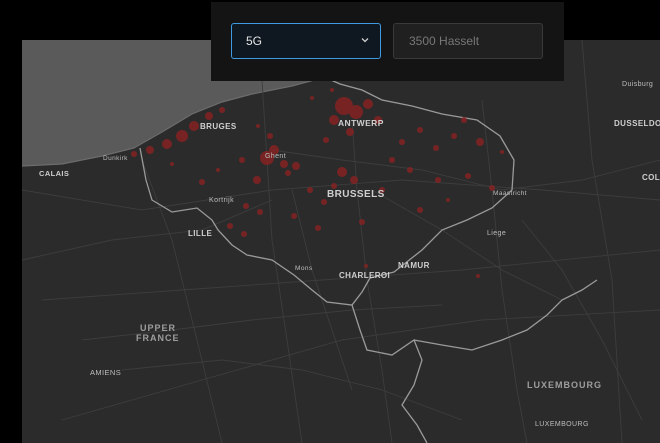 The height and width of the screenshot is (443, 660). I want to click on region-label-upper-line1: UPPER, so click(158, 328).